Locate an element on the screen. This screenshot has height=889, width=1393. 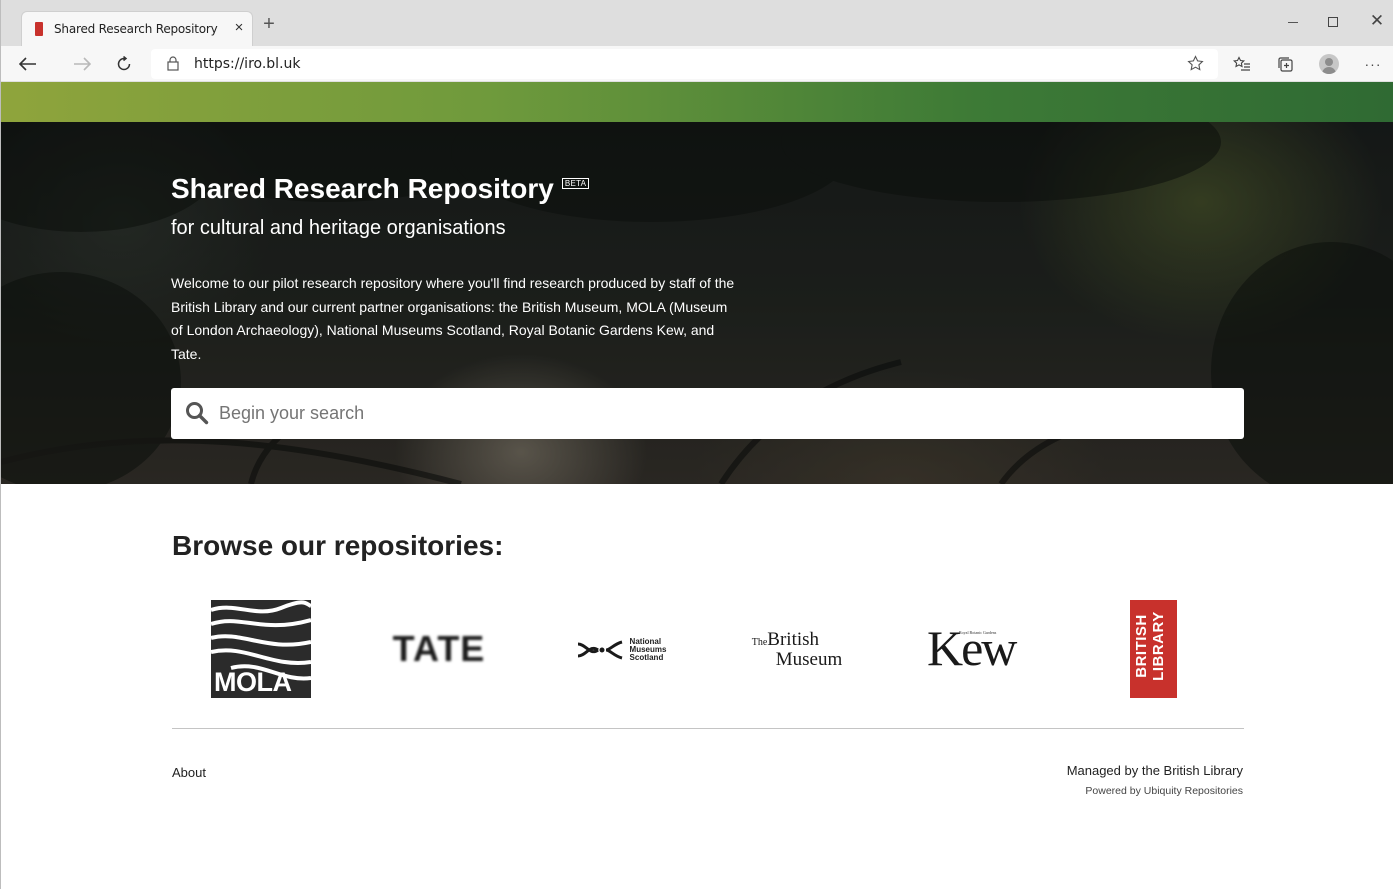
forward-arrow-icon is located at coordinates (82, 64).